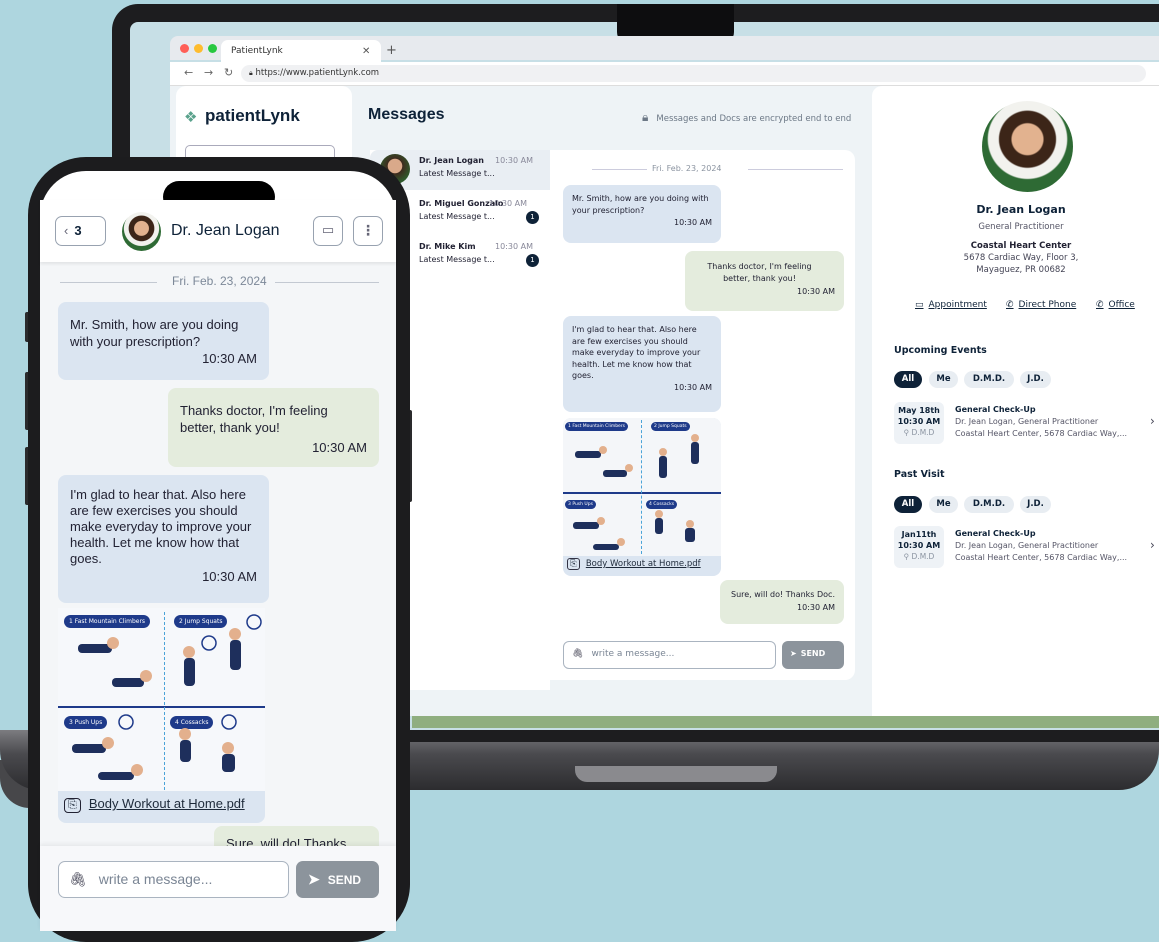 Image resolution: width=1159 pixels, height=942 pixels. What do you see at coordinates (1121, 305) in the screenshot?
I see `action-label: Office` at bounding box center [1121, 305].